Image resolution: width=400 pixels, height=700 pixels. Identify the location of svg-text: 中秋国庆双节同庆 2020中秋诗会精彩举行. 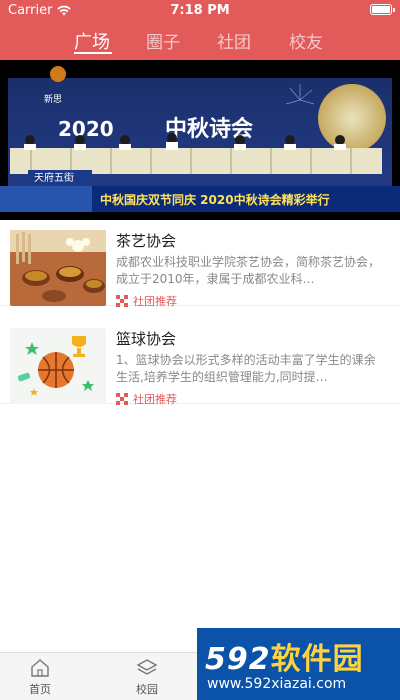
(215, 199).